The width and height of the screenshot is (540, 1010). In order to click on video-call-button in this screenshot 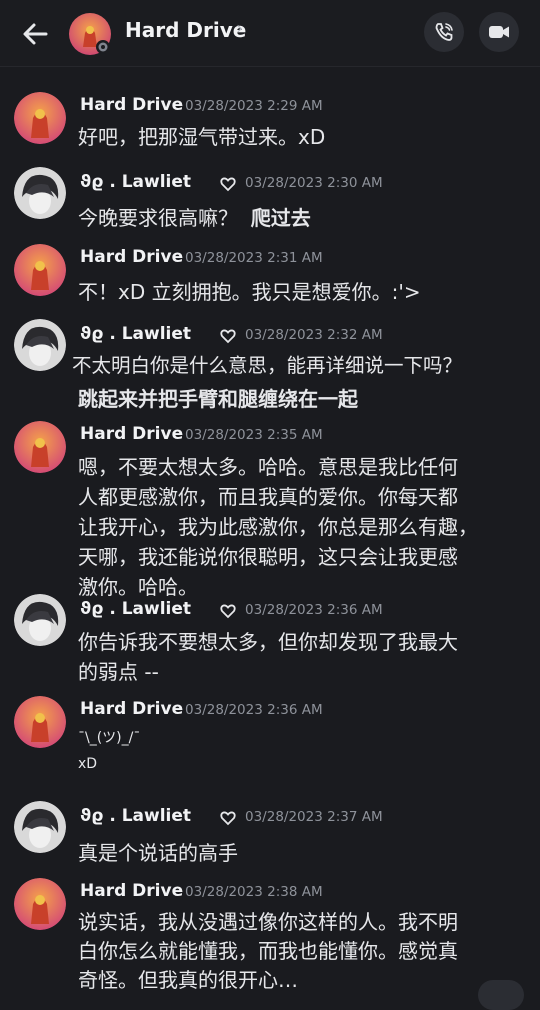, I will do `click(499, 32)`.